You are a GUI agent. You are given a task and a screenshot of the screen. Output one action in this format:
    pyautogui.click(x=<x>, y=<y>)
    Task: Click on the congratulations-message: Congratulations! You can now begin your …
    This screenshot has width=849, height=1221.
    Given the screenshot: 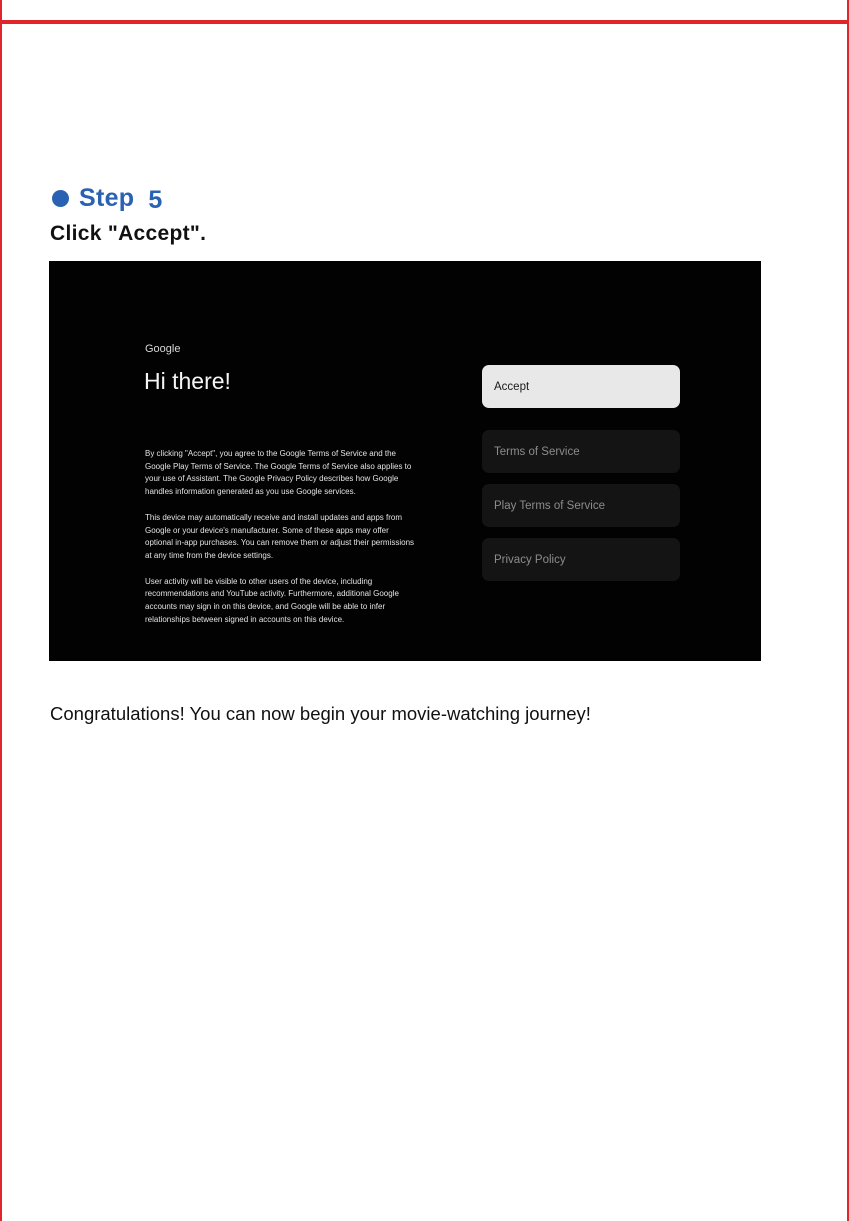 What is the action you would take?
    pyautogui.click(x=320, y=713)
    